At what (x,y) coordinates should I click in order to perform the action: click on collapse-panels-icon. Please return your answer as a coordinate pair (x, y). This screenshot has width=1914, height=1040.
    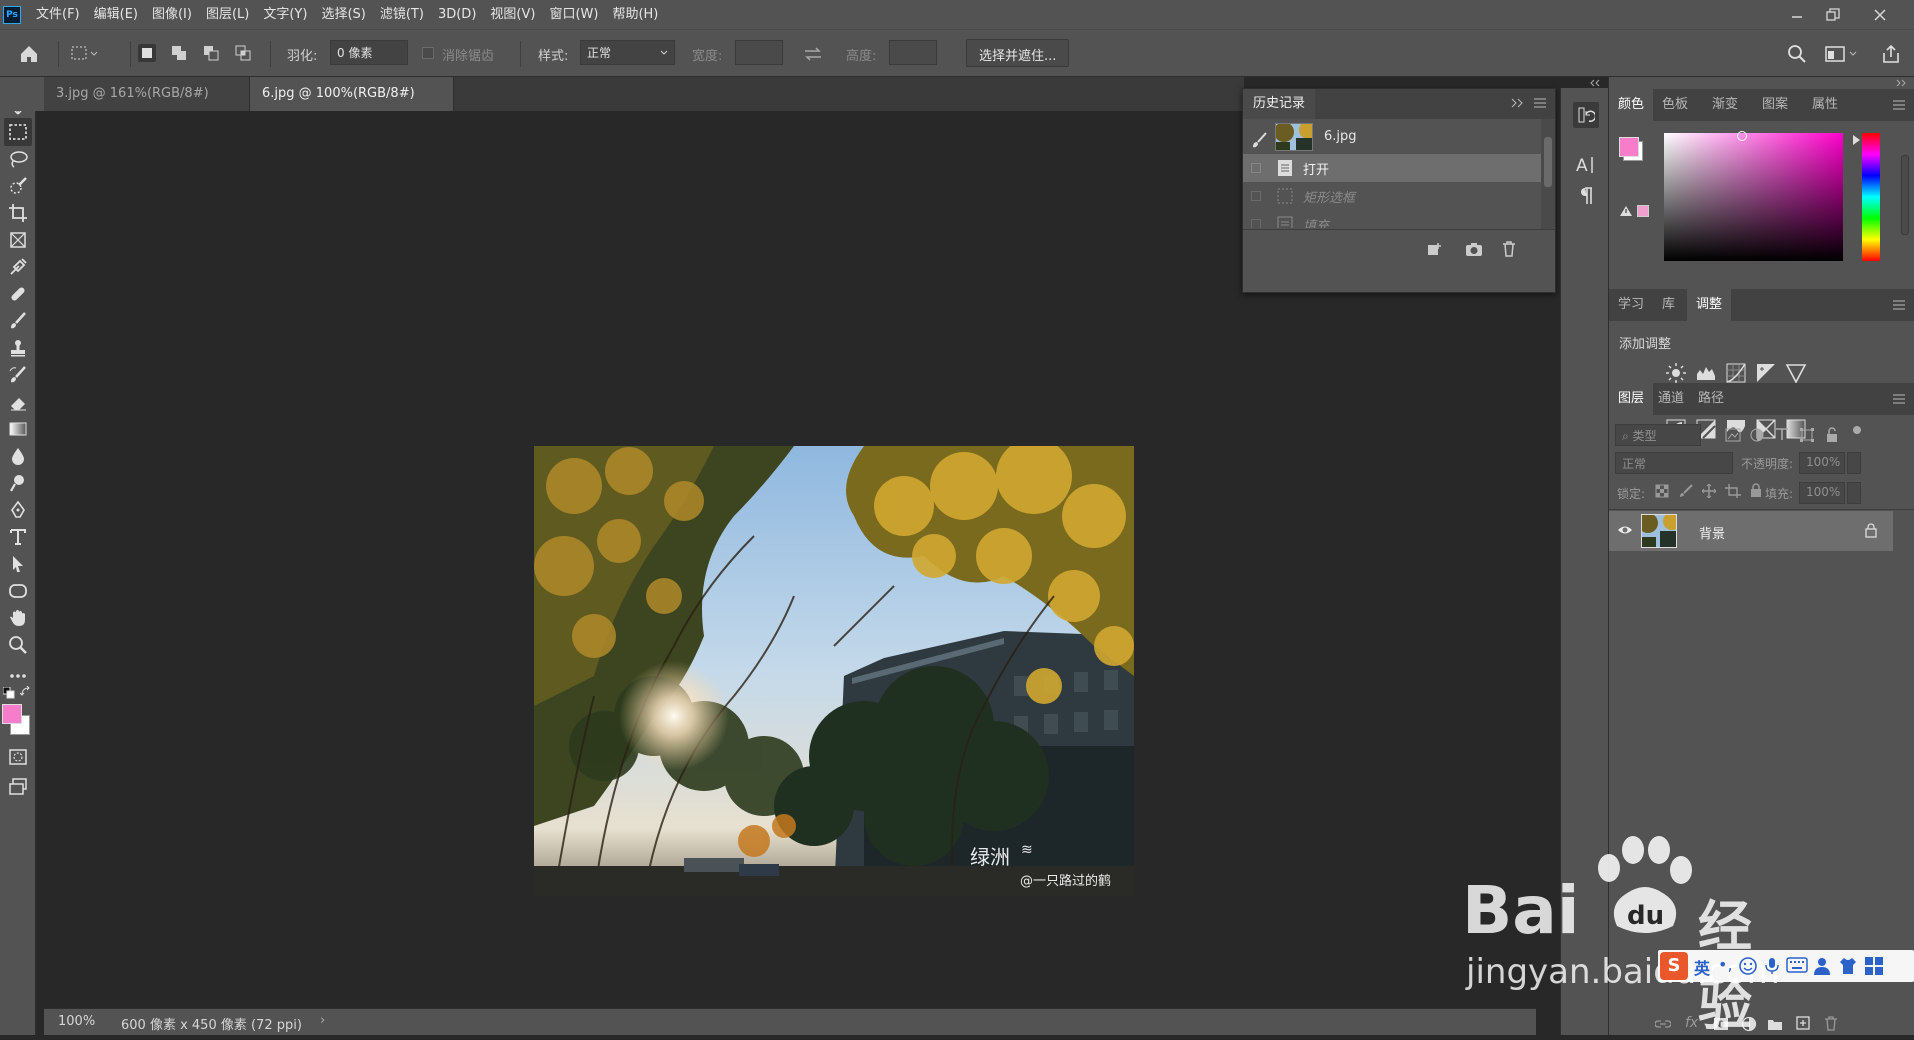
    Looking at the image, I should click on (1901, 83).